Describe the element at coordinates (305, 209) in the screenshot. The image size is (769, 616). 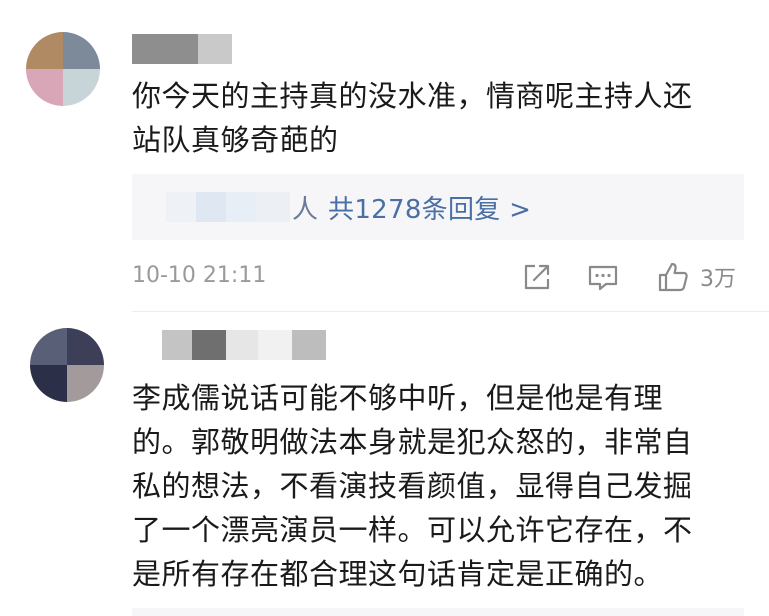
I see `reply-person-label: 人` at that location.